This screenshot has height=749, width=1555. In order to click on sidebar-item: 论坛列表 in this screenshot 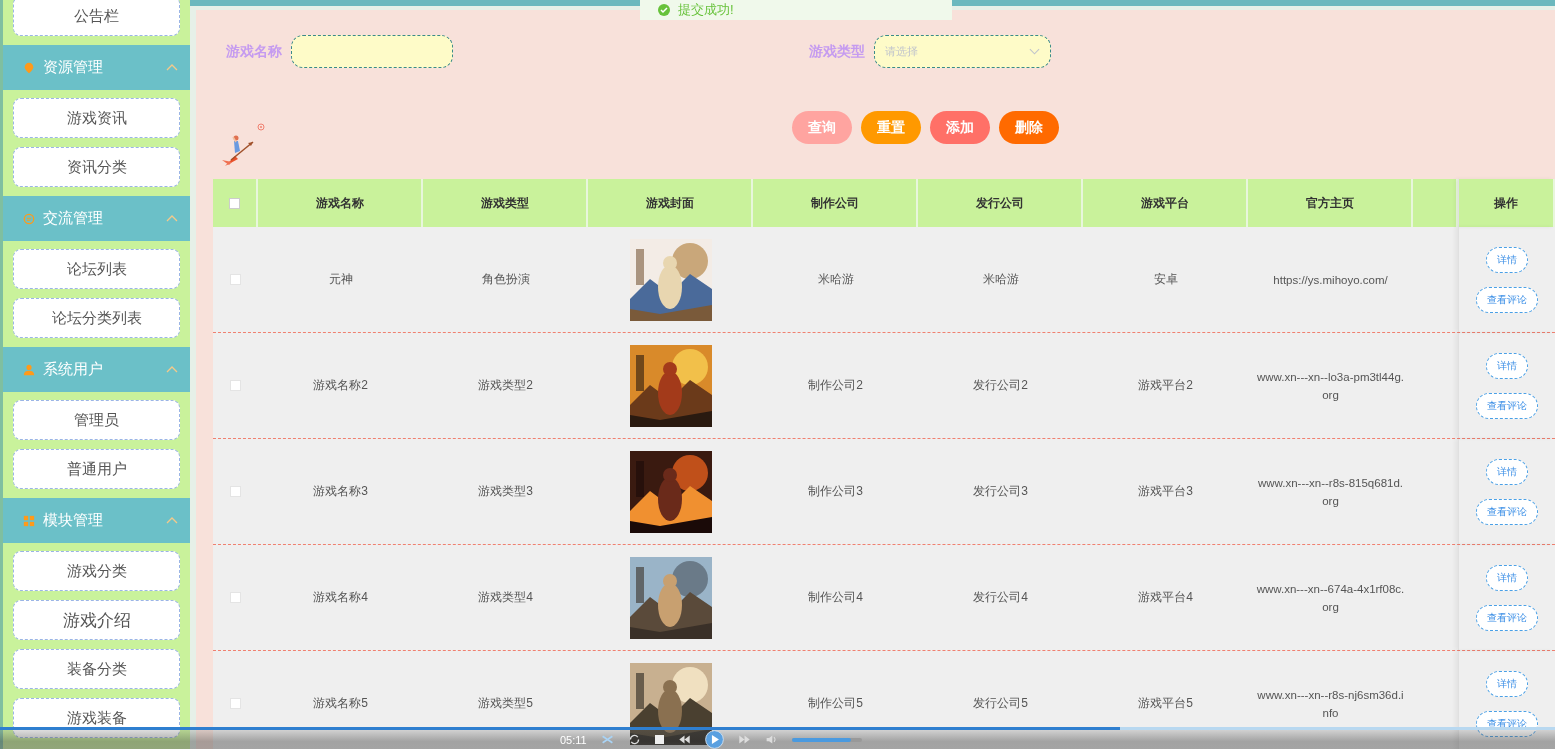, I will do `click(96, 269)`.